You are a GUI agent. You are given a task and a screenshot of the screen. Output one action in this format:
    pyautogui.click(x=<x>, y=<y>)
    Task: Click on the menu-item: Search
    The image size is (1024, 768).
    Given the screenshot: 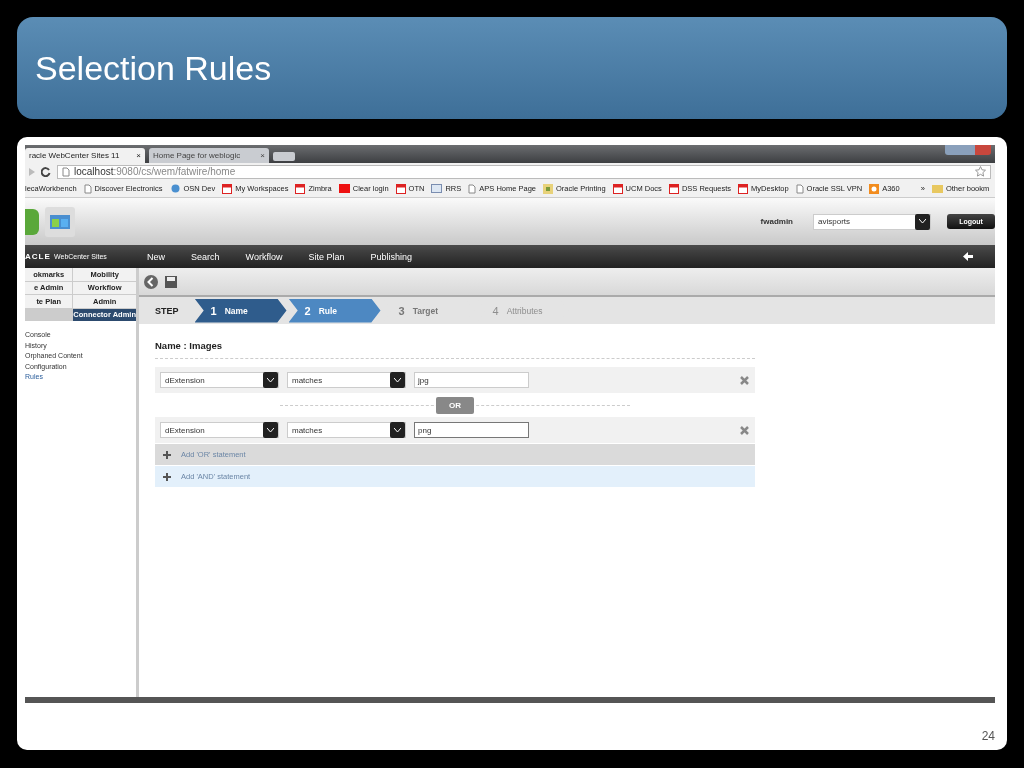 What is the action you would take?
    pyautogui.click(x=205, y=256)
    